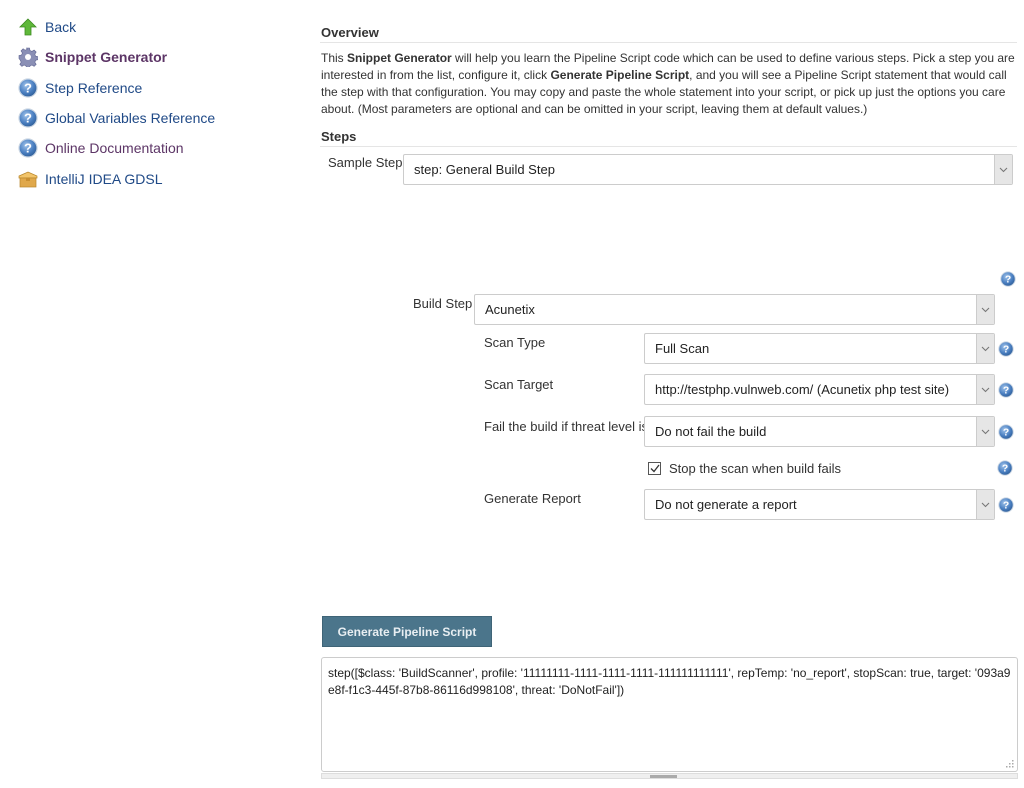 This screenshot has height=788, width=1024. Describe the element at coordinates (350, 32) in the screenshot. I see `overview-heading: Overview` at that location.